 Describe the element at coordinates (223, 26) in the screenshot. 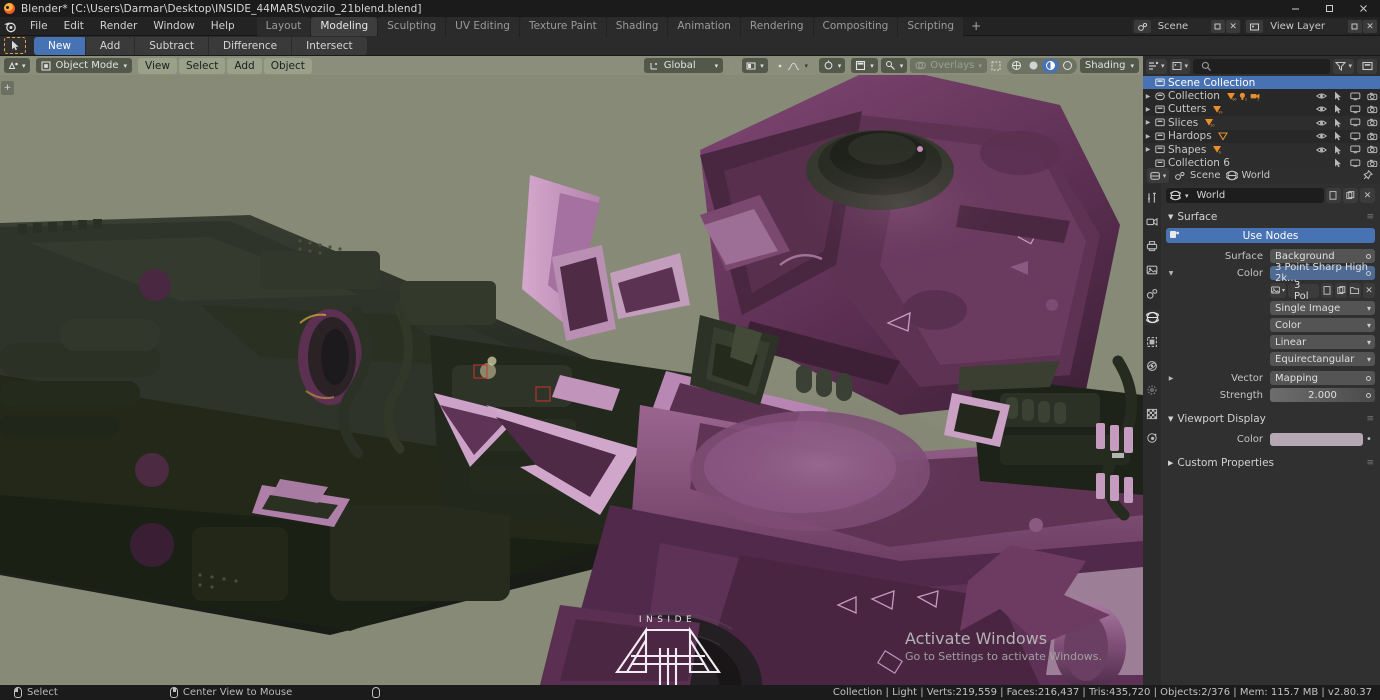

I see `menu-help: Help` at that location.